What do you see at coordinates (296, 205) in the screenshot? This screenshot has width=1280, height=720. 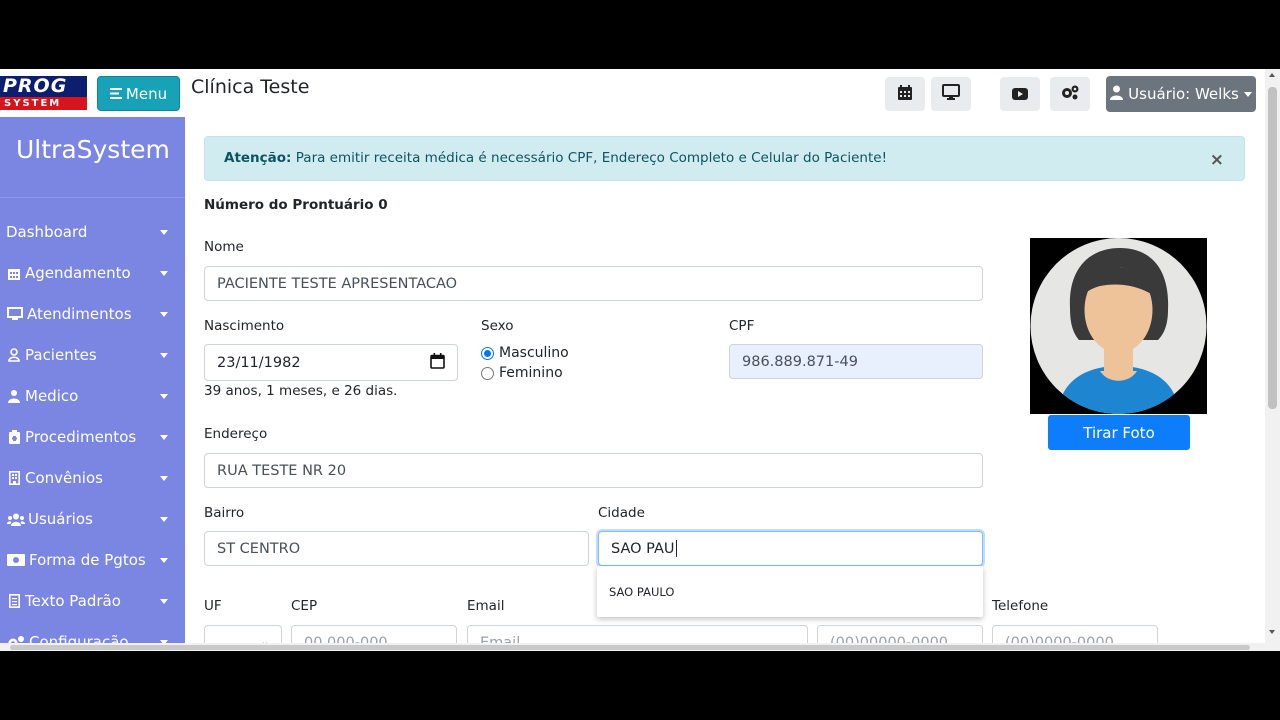 I see `prontuario-number: Número do Prontuário 0` at bounding box center [296, 205].